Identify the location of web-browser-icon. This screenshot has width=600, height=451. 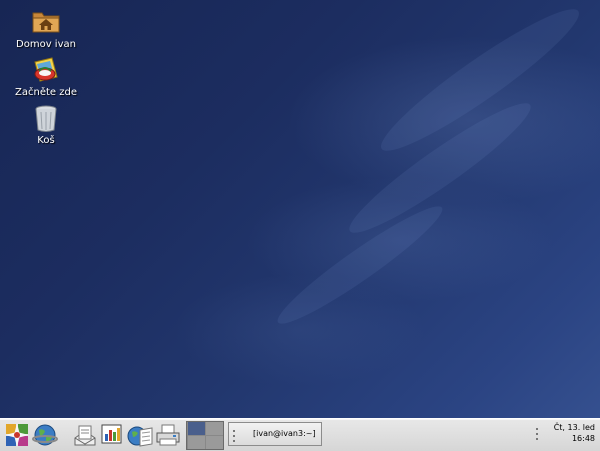
(45, 435).